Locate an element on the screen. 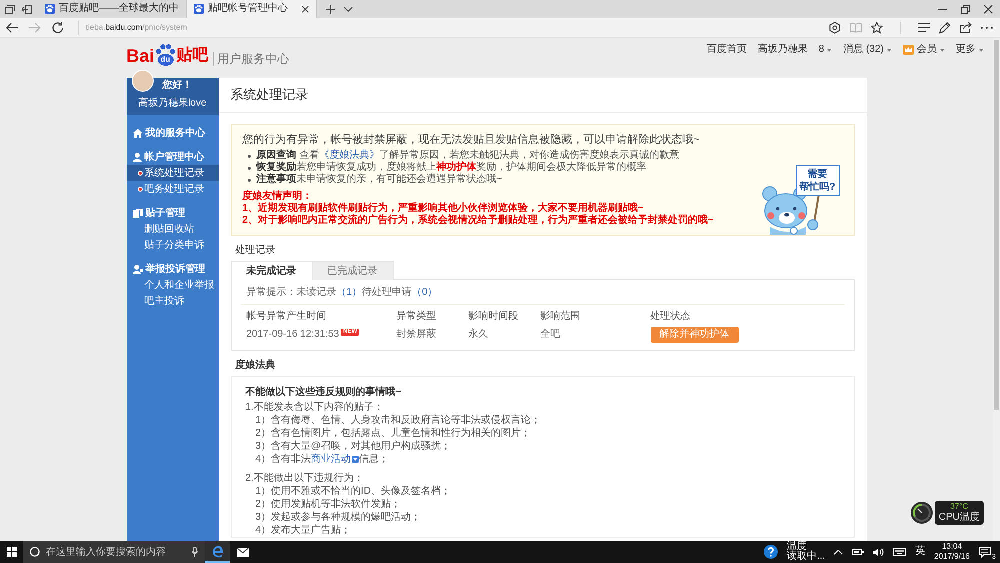  keyboard-icon is located at coordinates (899, 552).